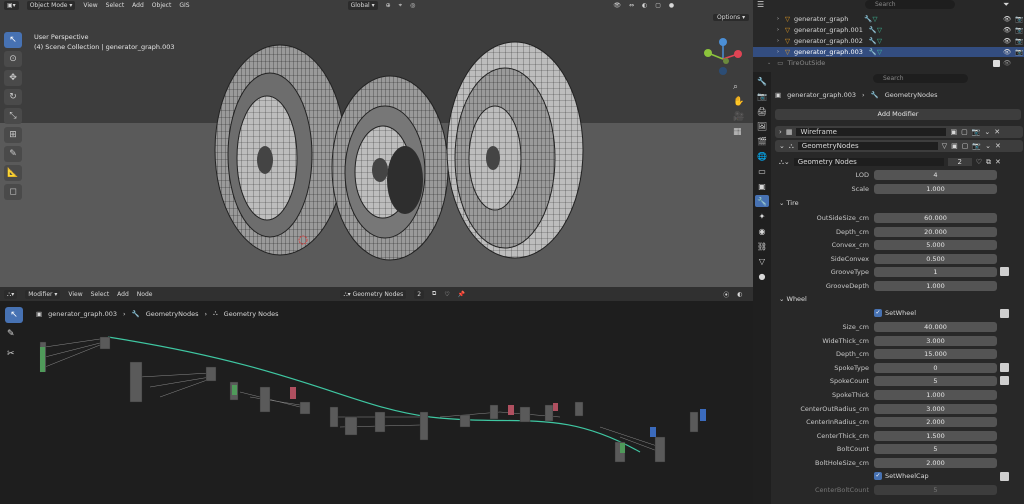  I want to click on data-tab-icon: ▽, so click(762, 261).